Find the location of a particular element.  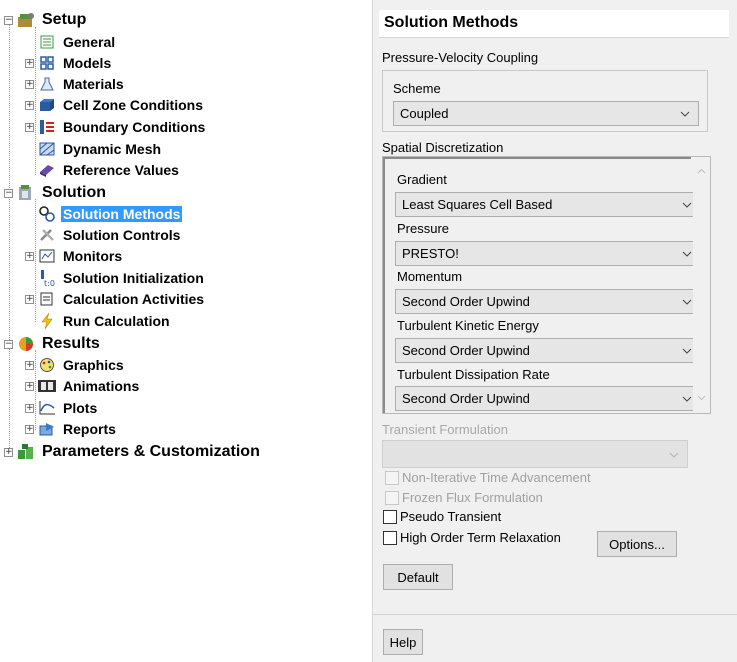

tree-item-reference-values: Reference Values is located at coordinates (103, 170).